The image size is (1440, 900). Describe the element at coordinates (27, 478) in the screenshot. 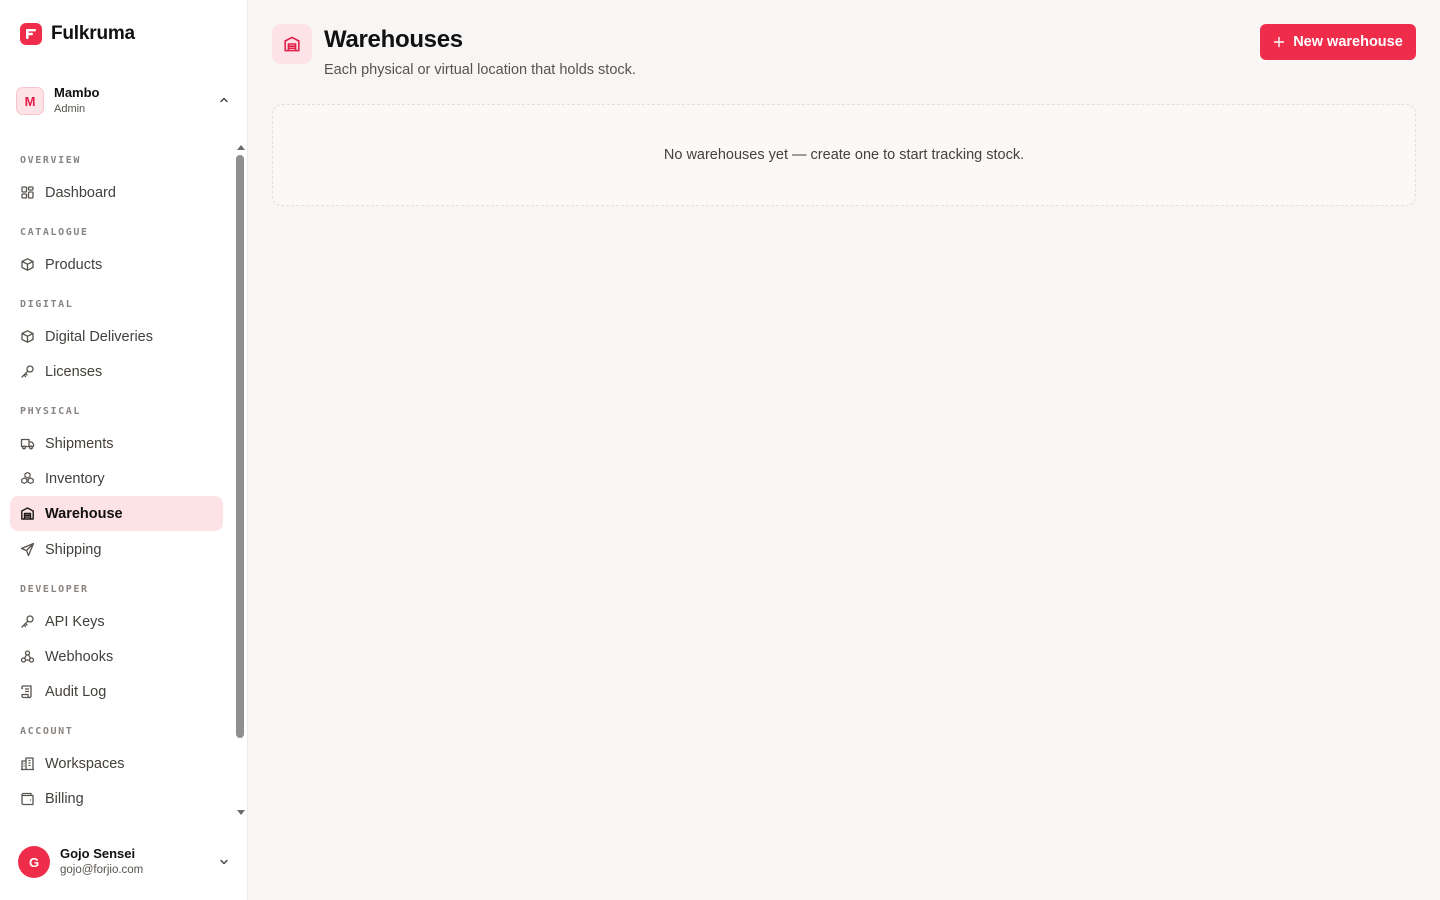

I see `boxes-icon` at that location.